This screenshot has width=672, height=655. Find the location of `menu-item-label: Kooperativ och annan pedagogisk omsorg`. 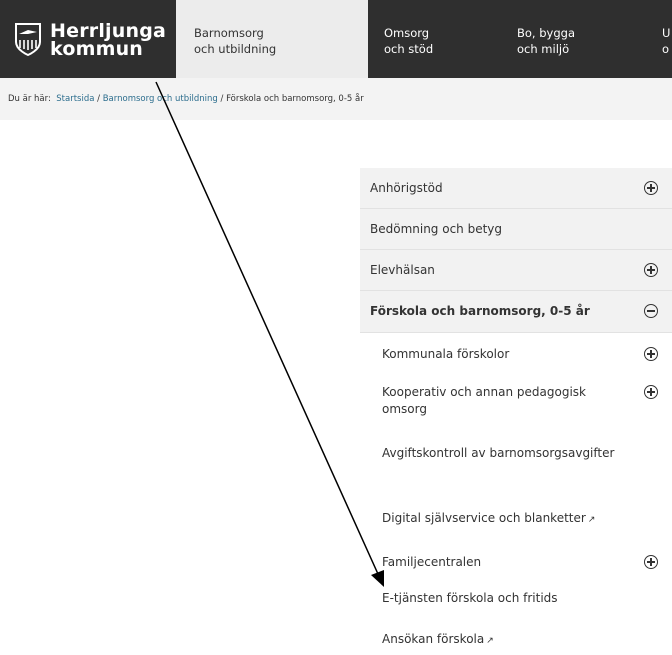

menu-item-label: Kooperativ och annan pedagogisk omsorg is located at coordinates (484, 400).